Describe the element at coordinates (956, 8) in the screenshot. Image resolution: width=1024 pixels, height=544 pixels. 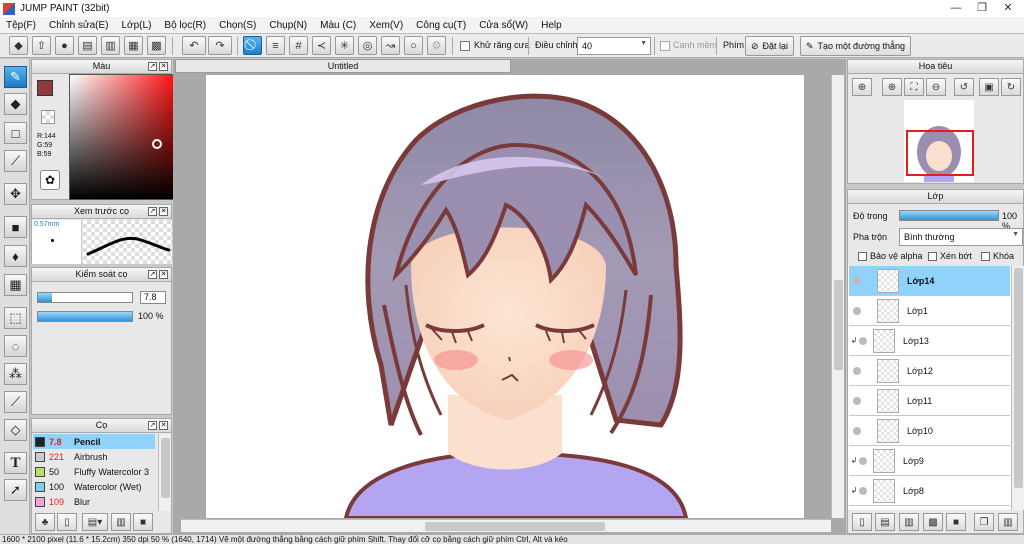
I see `minimize-button: —` at that location.